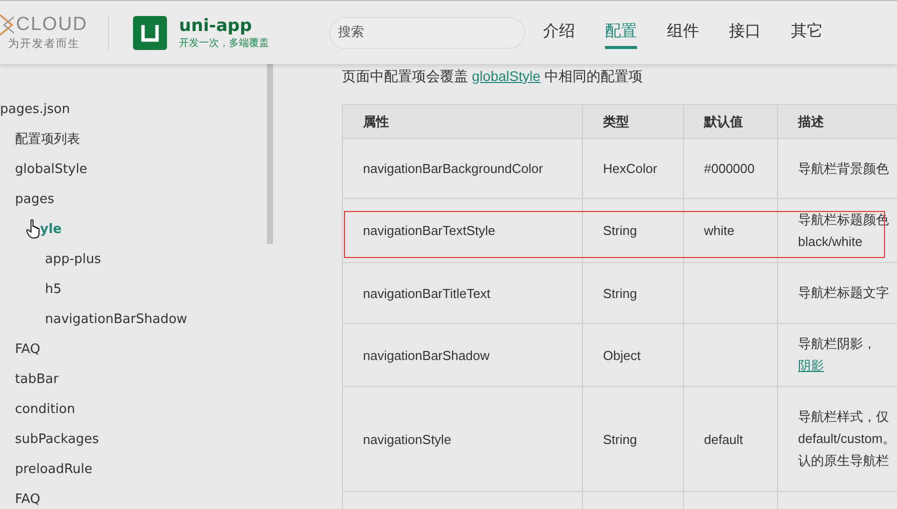 This screenshot has height=509, width=897. I want to click on table-cell: #000000, so click(731, 168).